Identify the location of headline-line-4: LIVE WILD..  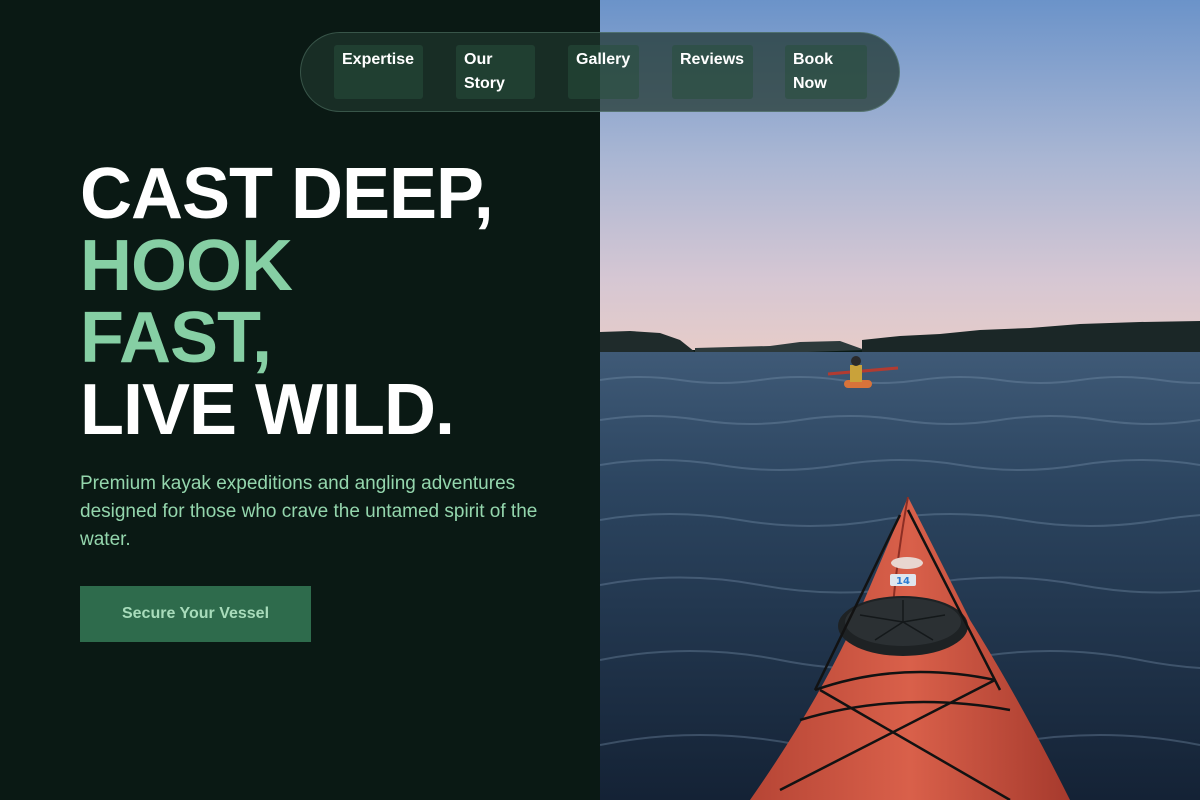
(267, 410).